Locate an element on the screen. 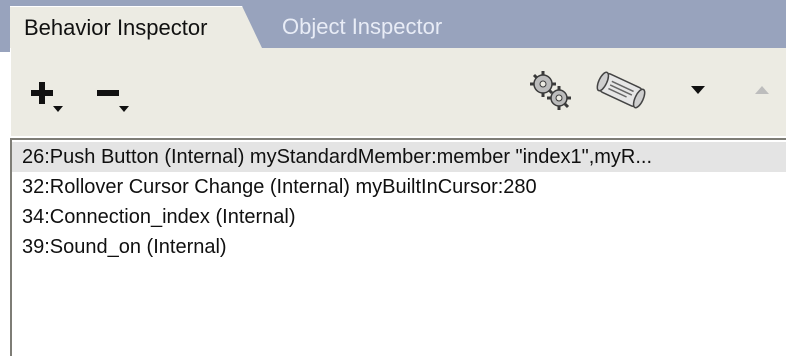 The image size is (786, 356). script-scroll-icon is located at coordinates (621, 90).